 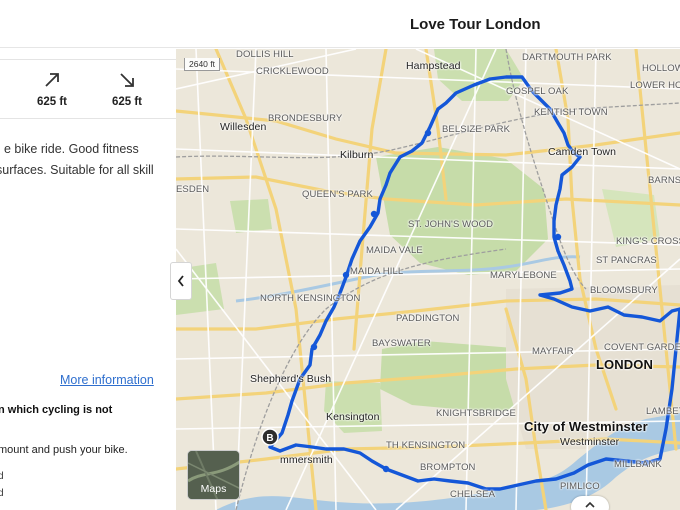 I want to click on queens-park-green, so click(x=251, y=216).